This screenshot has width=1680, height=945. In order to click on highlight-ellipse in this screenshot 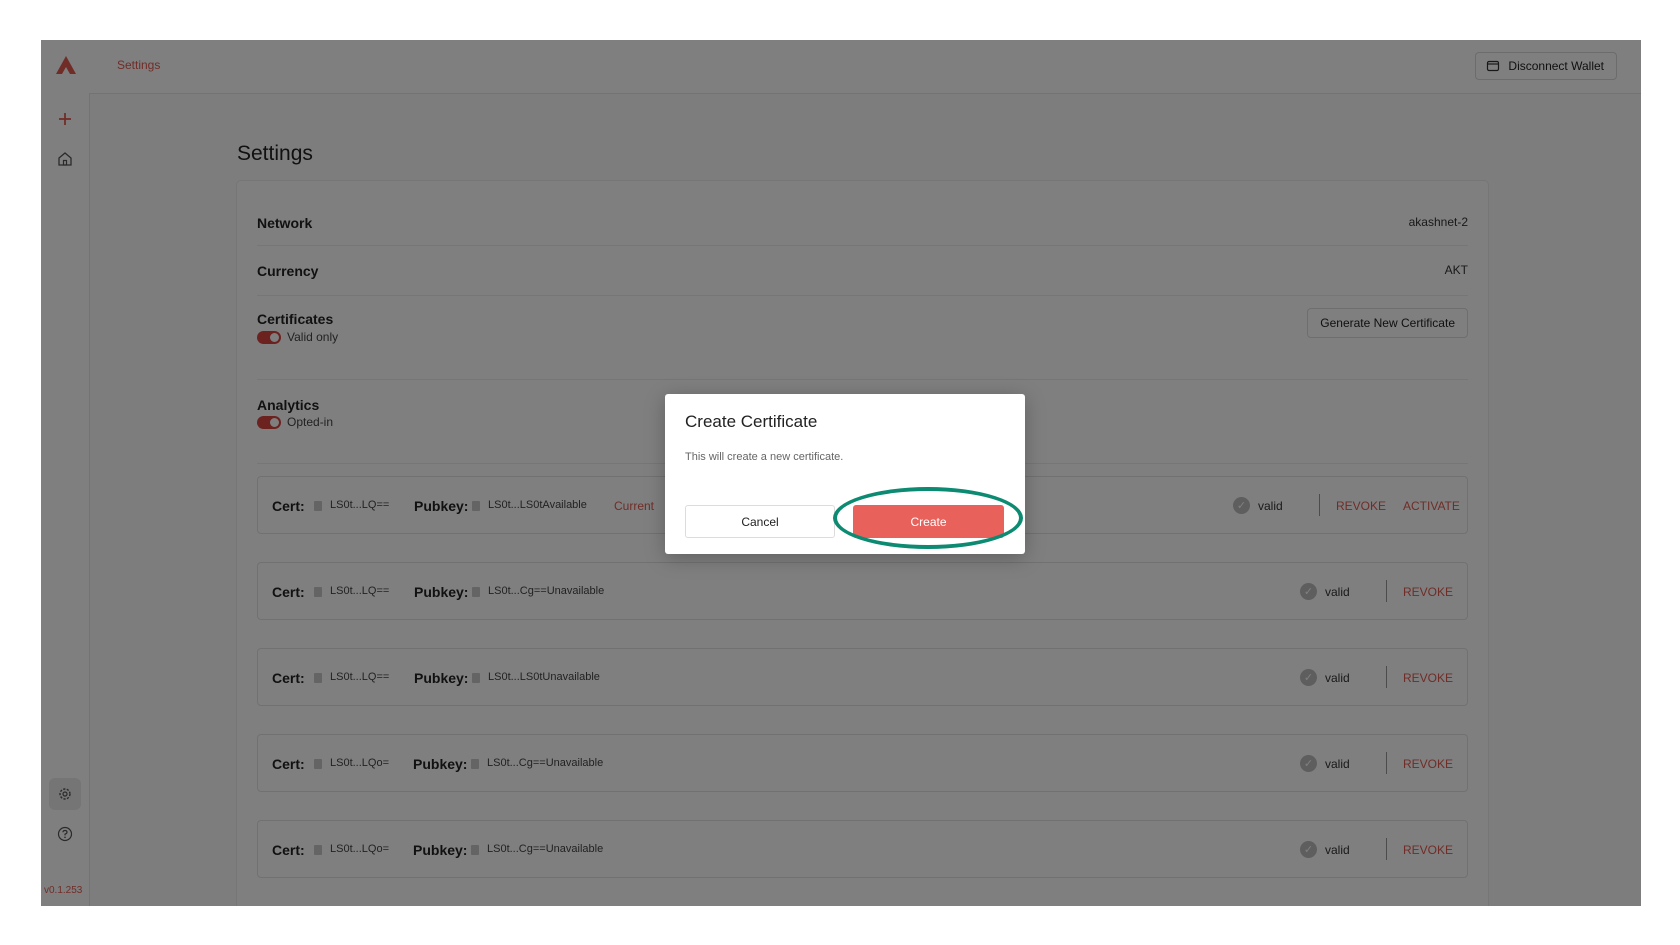, I will do `click(928, 518)`.